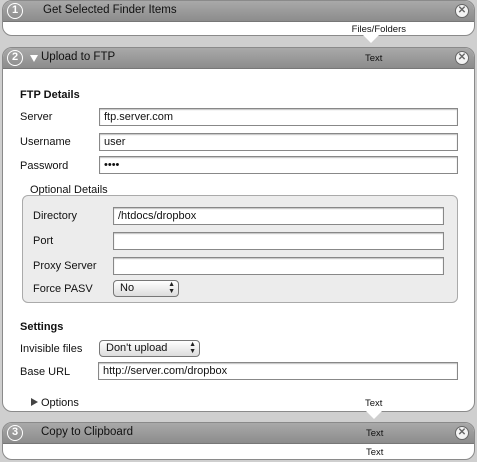 Image resolution: width=477 pixels, height=462 pixels. Describe the element at coordinates (45, 372) in the screenshot. I see `base-url-label: Base URL` at that location.